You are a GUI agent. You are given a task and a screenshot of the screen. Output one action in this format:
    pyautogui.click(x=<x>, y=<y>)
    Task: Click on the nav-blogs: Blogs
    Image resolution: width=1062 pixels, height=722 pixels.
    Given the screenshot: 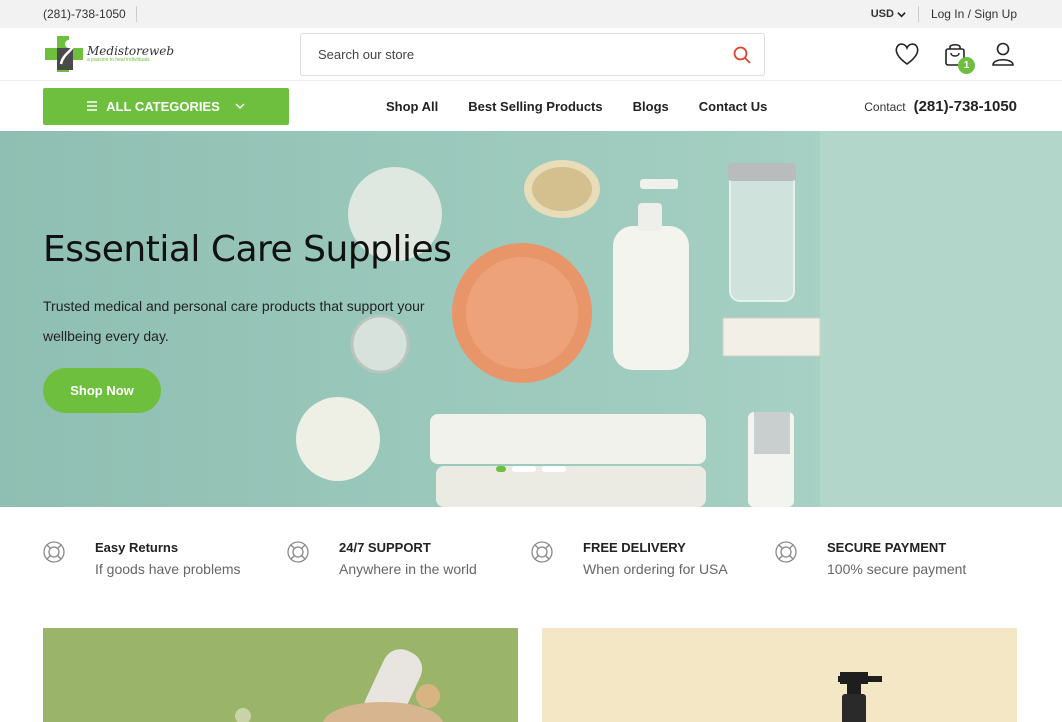 What is the action you would take?
    pyautogui.click(x=651, y=106)
    